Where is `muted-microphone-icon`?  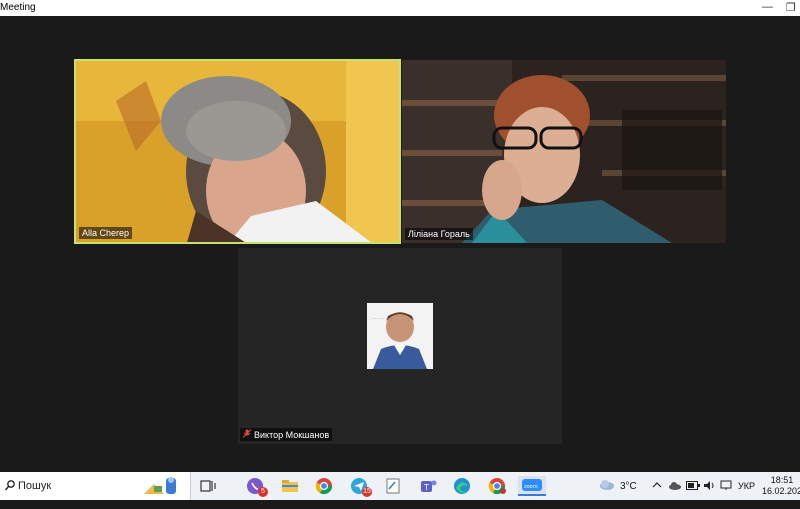 muted-microphone-icon is located at coordinates (247, 434).